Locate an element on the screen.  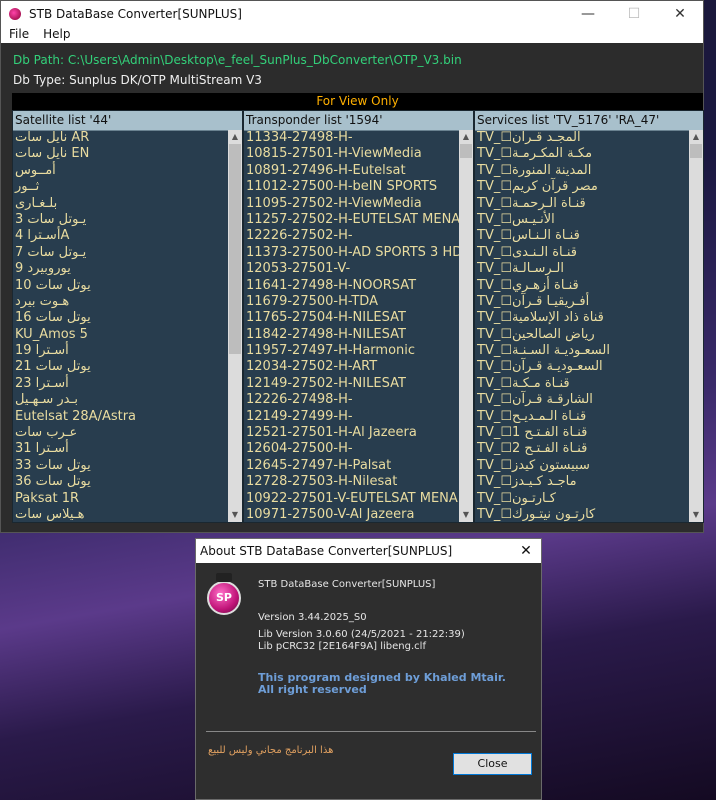
transponder-item: 11842-27498-H-NILESAT is located at coordinates (351, 335).